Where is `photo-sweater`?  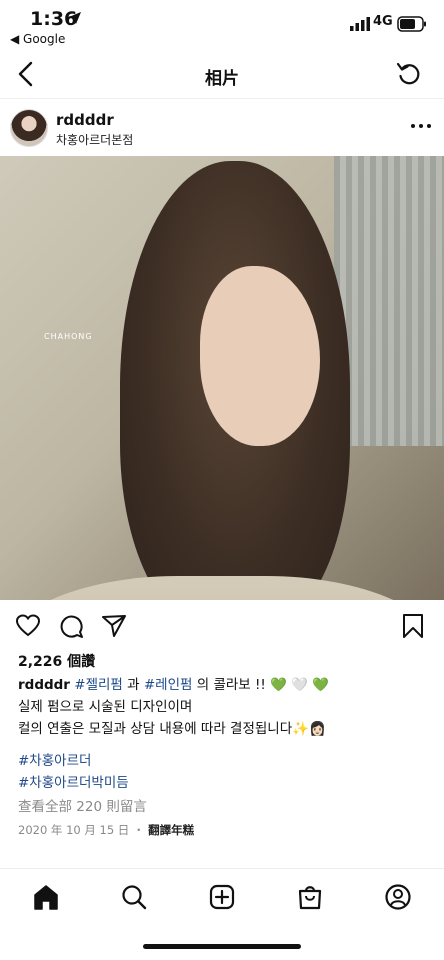
photo-sweater is located at coordinates (222, 588).